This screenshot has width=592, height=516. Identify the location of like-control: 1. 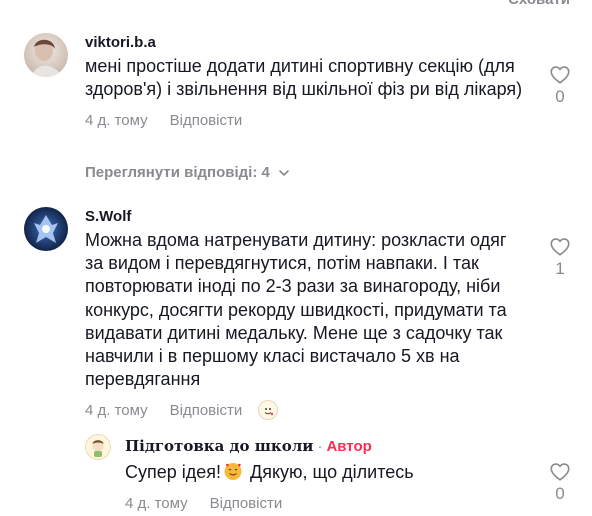
(560, 257).